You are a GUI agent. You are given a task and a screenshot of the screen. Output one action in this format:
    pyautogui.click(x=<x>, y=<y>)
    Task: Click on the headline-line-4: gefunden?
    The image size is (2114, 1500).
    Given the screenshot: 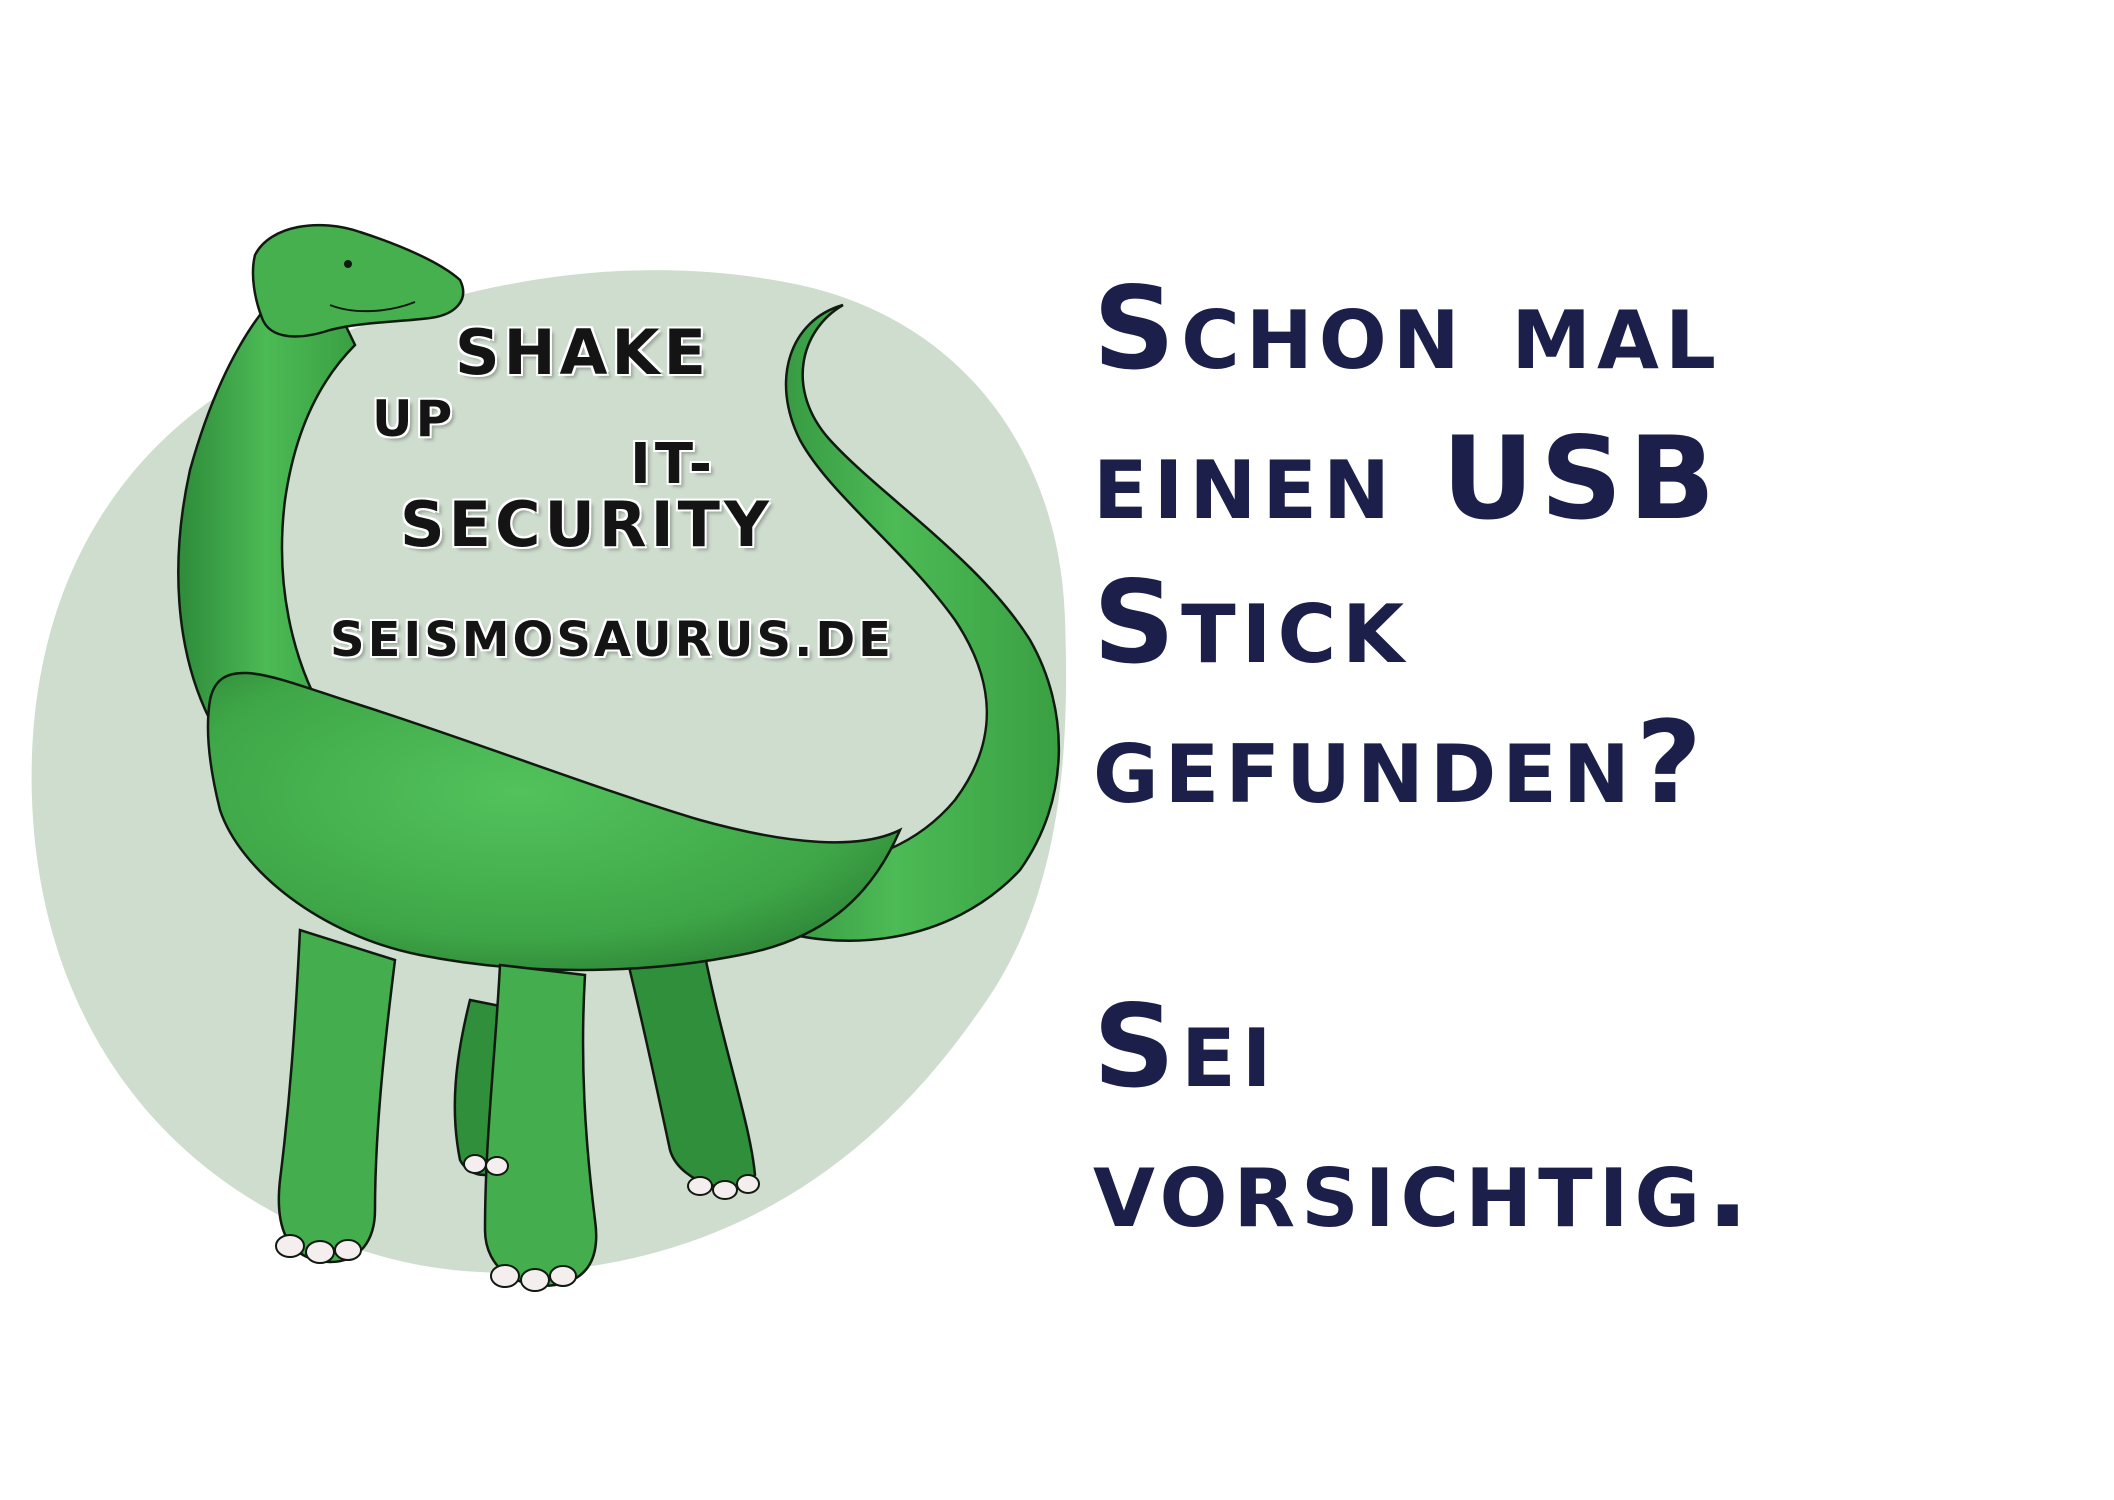 What is the action you would take?
    pyautogui.click(x=1401, y=762)
    